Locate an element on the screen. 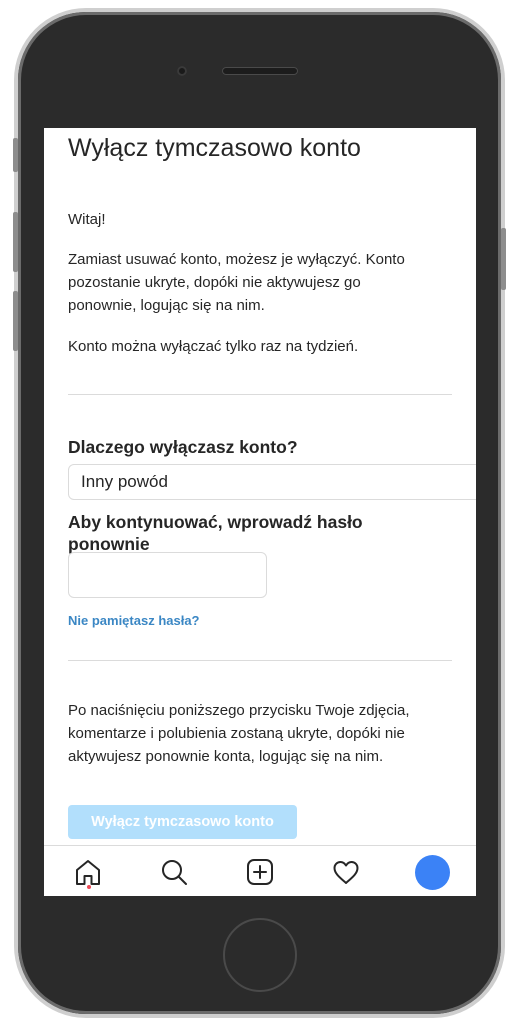  reason-select: Inny powód is located at coordinates (272, 482).